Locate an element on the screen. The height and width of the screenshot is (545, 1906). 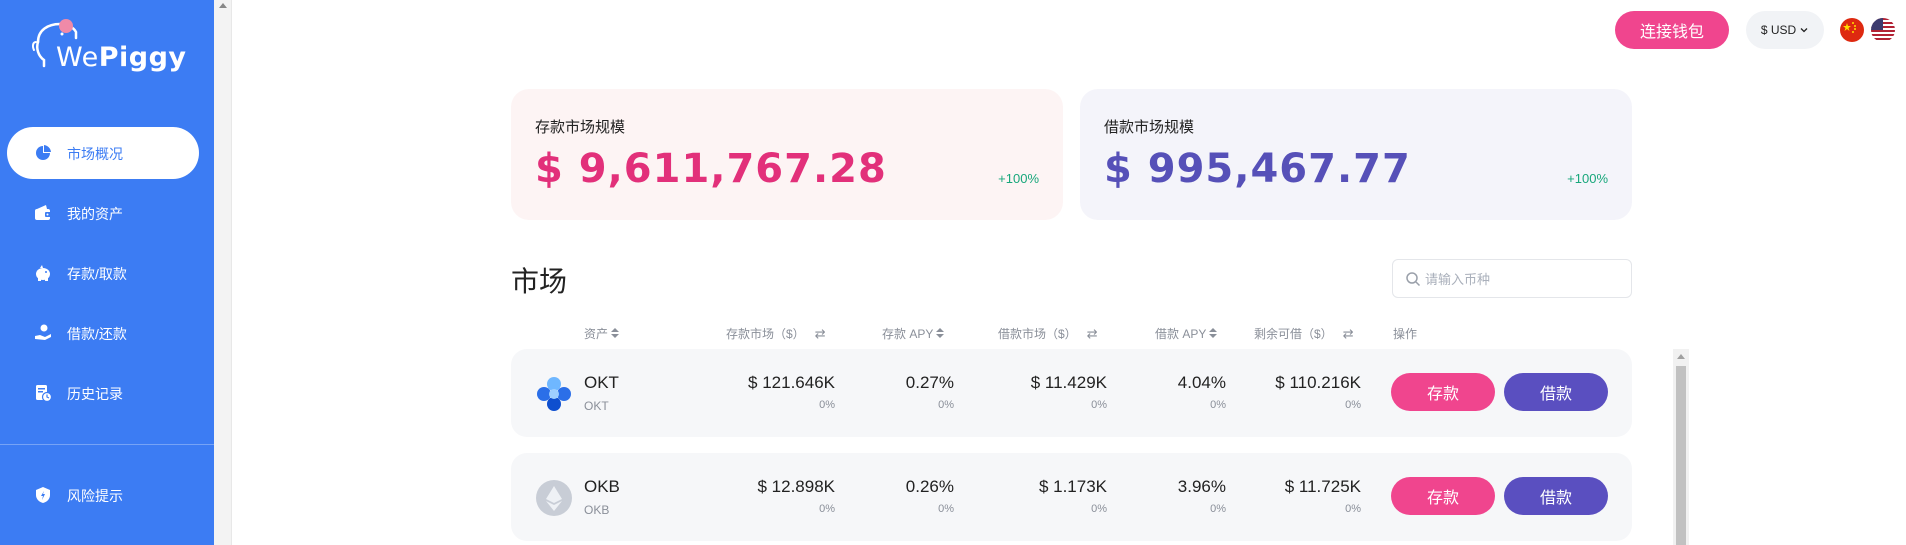
china-flag-icon is located at coordinates (1852, 30).